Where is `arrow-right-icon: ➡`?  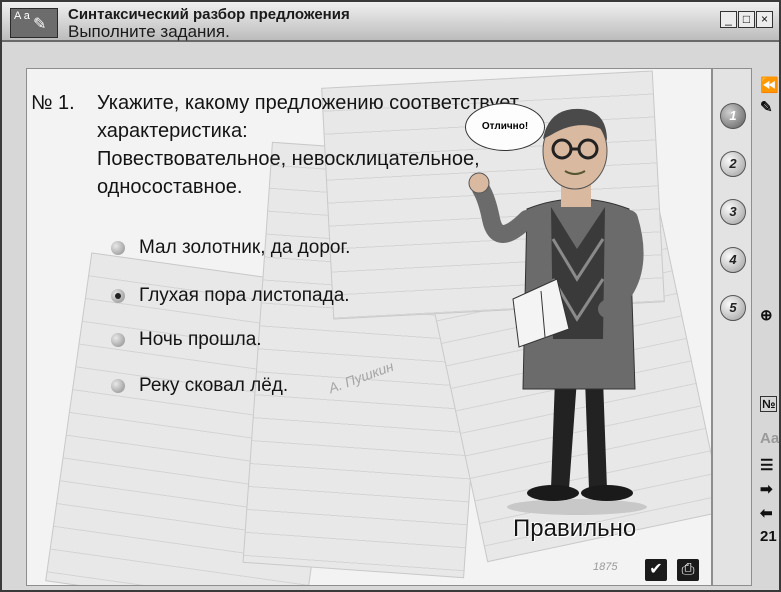
arrow-right-icon: ➡ is located at coordinates (766, 489).